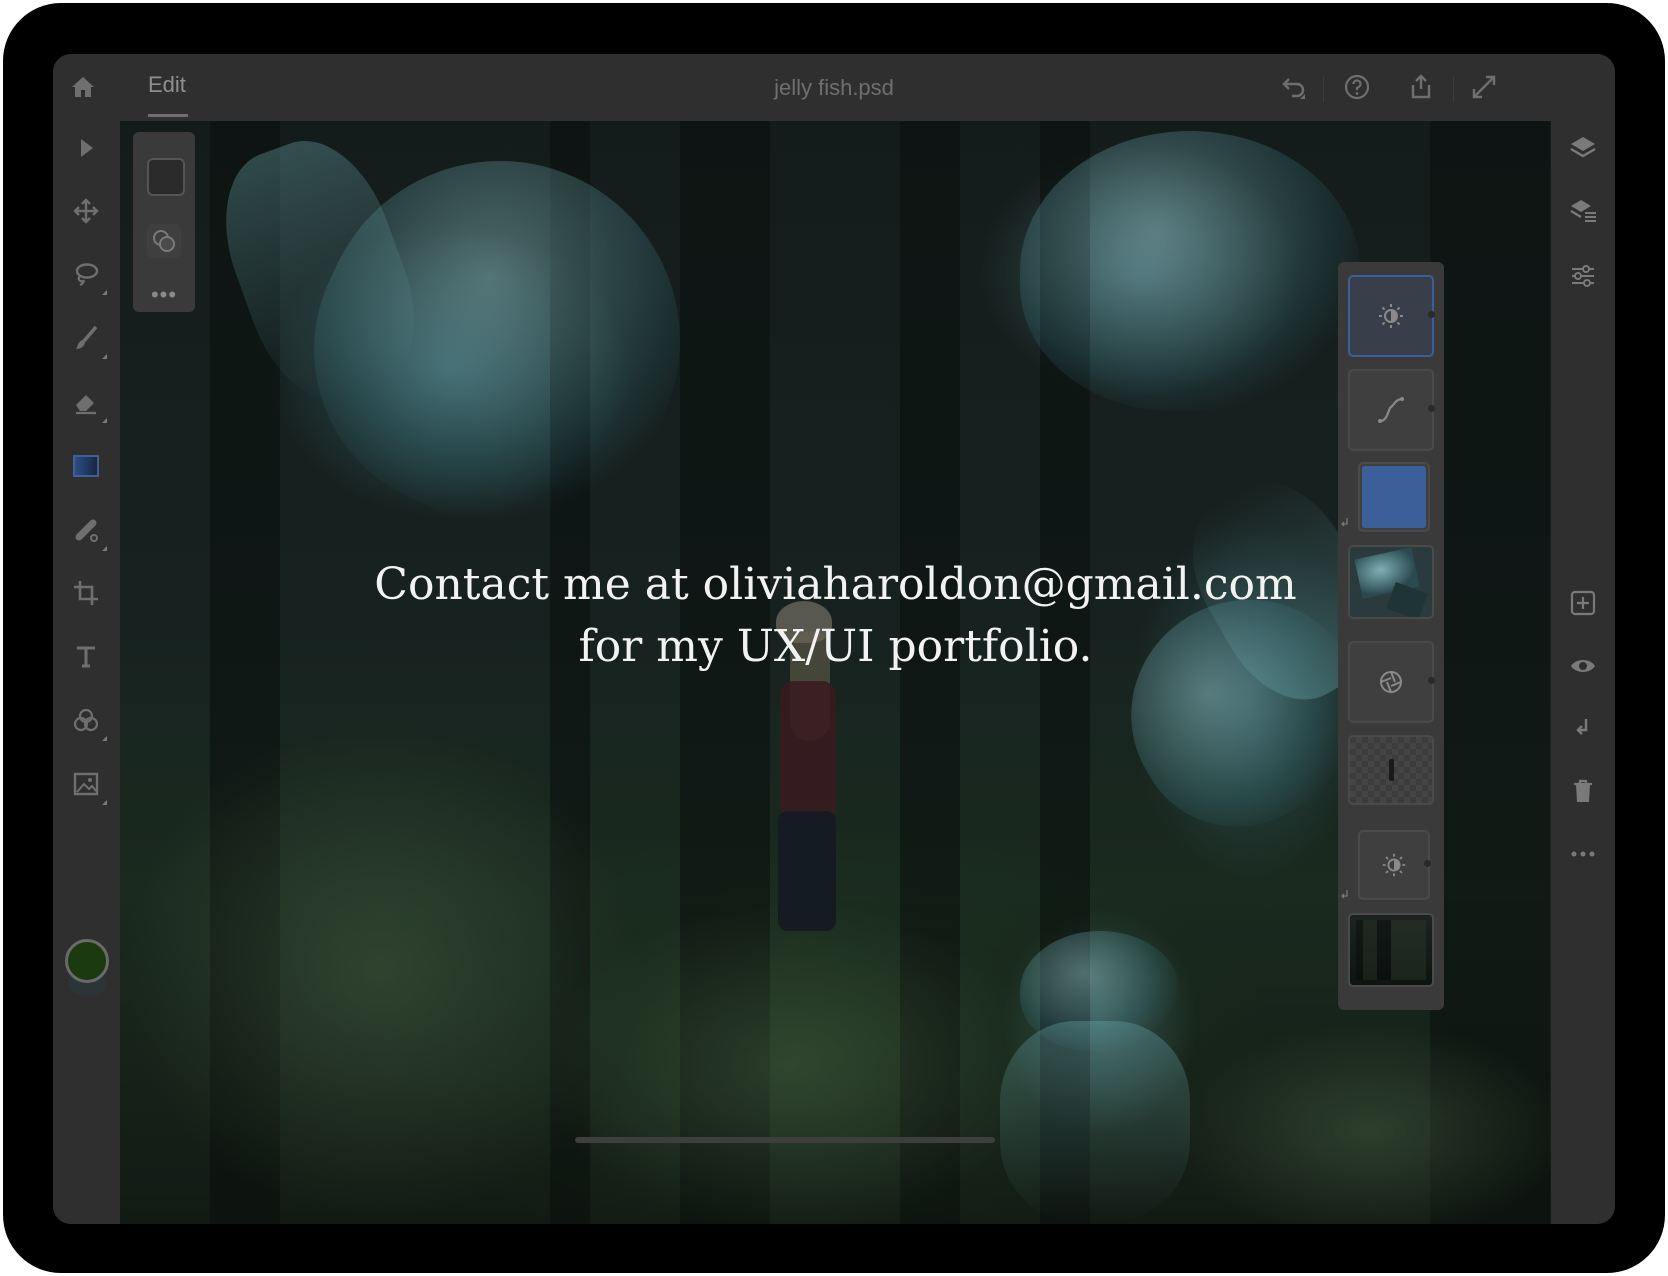  Describe the element at coordinates (168, 115) in the screenshot. I see `tab-edit-indicator` at that location.